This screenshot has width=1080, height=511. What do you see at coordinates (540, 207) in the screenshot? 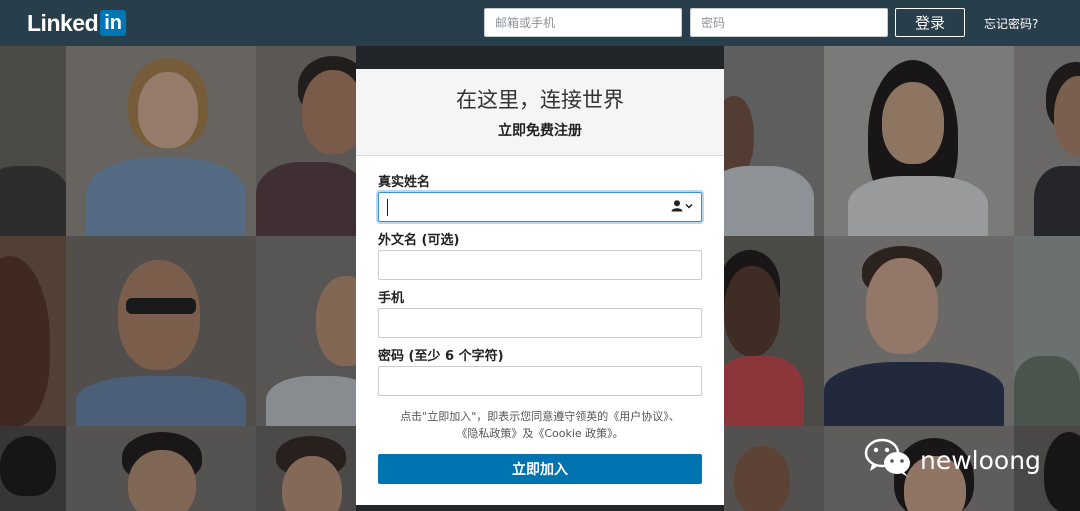
I see `real-name-input` at bounding box center [540, 207].